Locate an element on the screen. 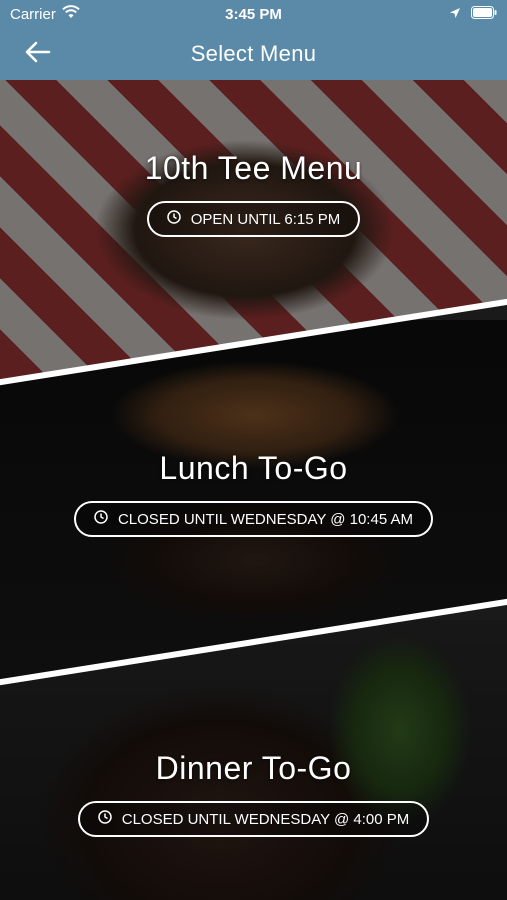  menu-status-badge: CLOSED UNTIL WEDNESDAY @ 4:00 PM is located at coordinates (253, 819).